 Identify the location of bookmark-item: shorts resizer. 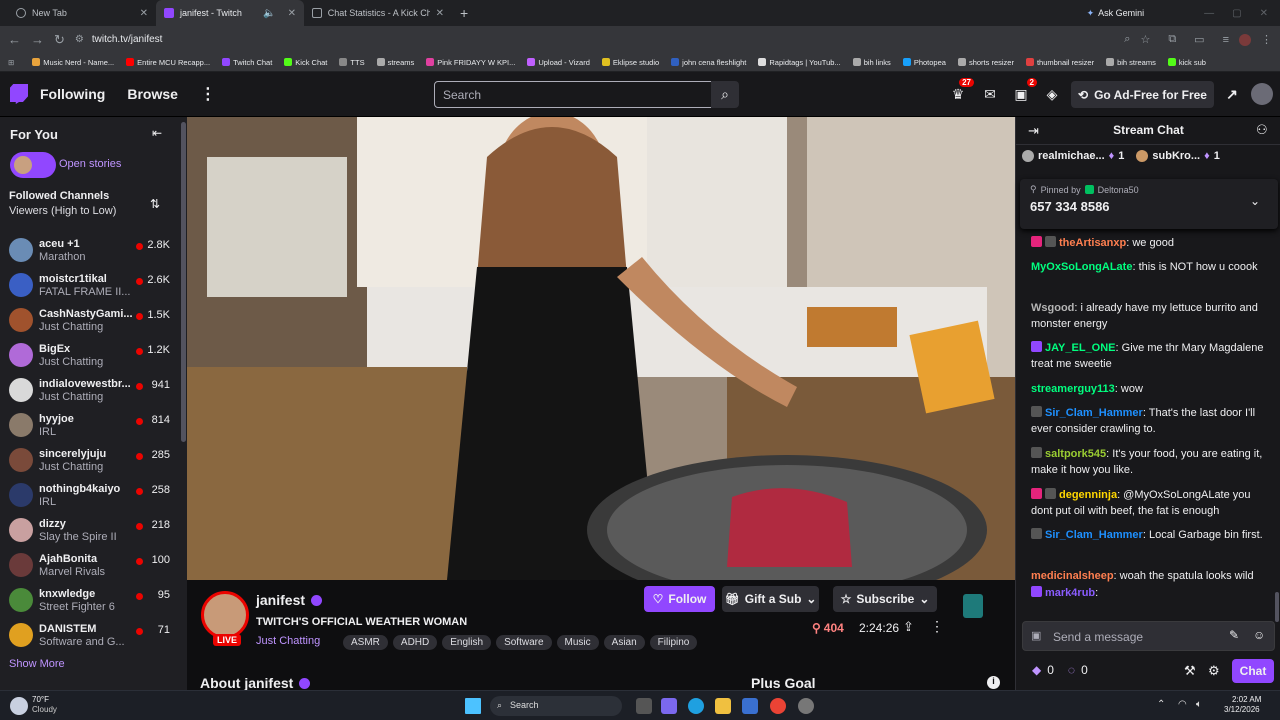
(986, 62).